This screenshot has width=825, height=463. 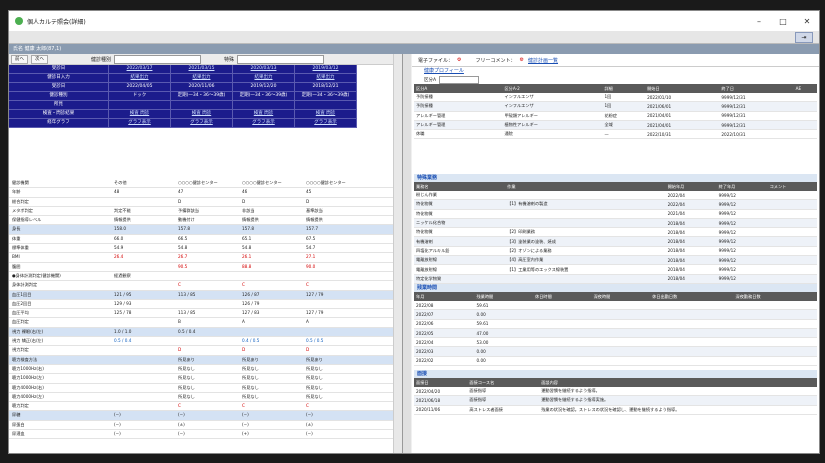 I want to click on column-header: 詳細, so click(x=624, y=88).